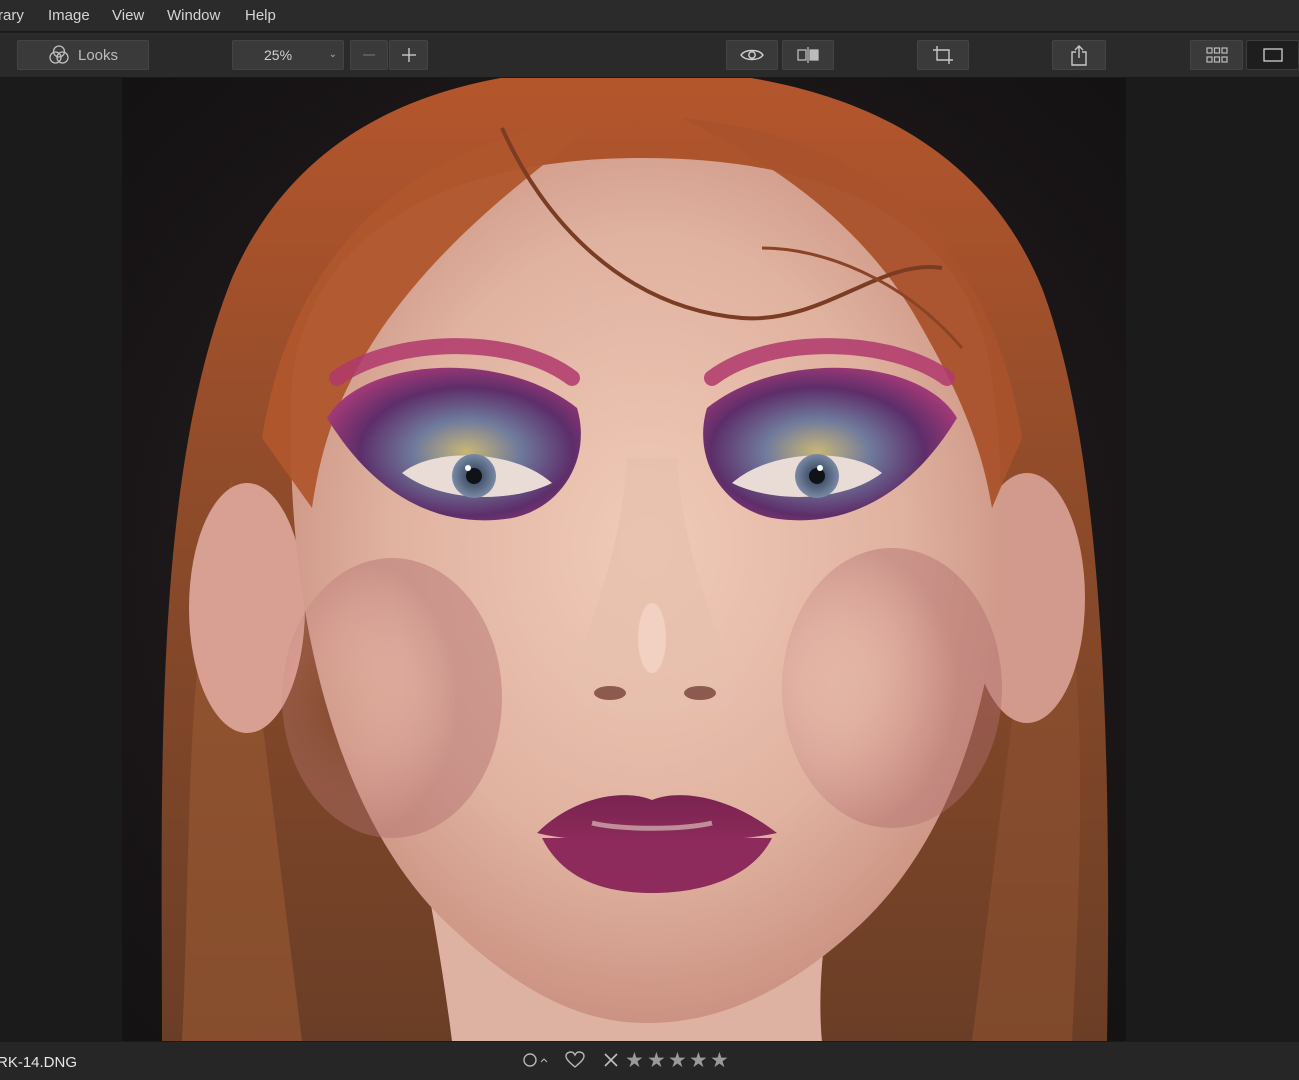  I want to click on single-view-icon, so click(1272, 55).